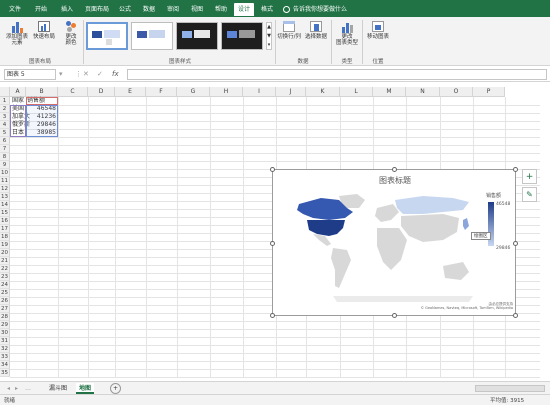 Image resolution: width=550 pixels, height=405 pixels. Describe the element at coordinates (5, 285) in the screenshot. I see `row-header: 24` at that location.